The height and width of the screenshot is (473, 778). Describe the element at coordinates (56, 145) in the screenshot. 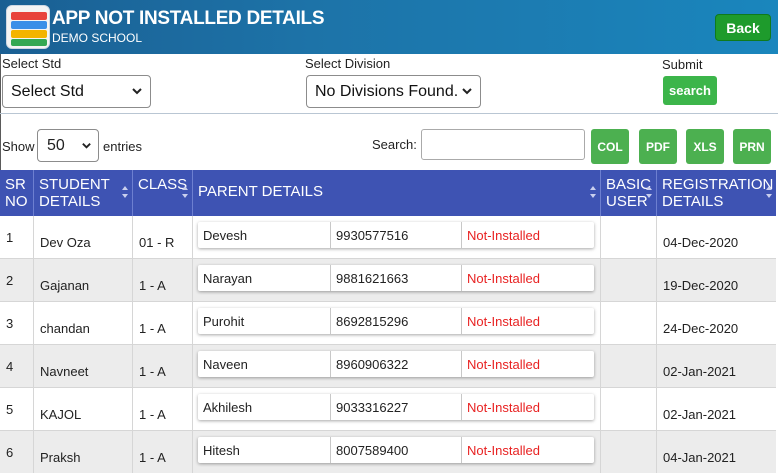

I see `entries-select-value: 50` at that location.